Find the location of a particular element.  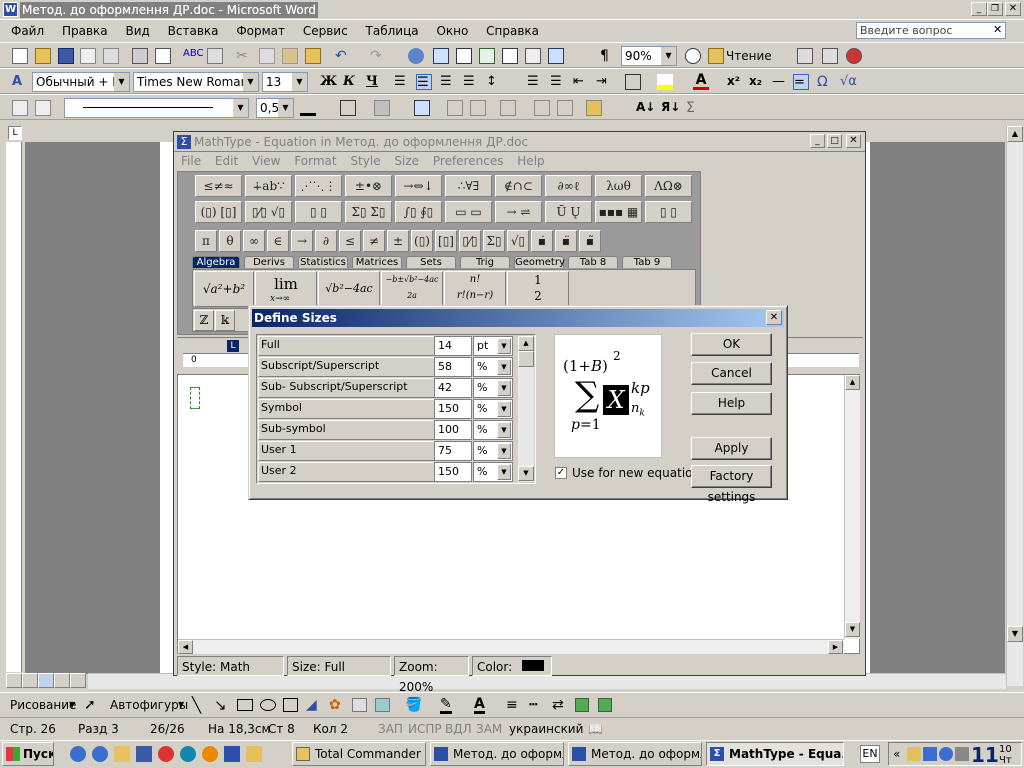

cut-icon: ✂ is located at coordinates (244, 56).